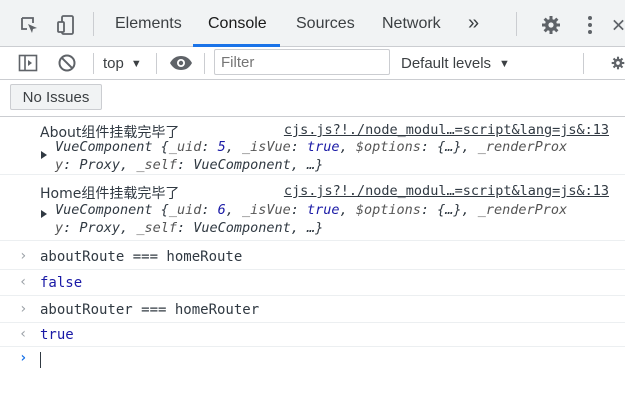  What do you see at coordinates (221, 147) in the screenshot?
I see `property-value: 5` at bounding box center [221, 147].